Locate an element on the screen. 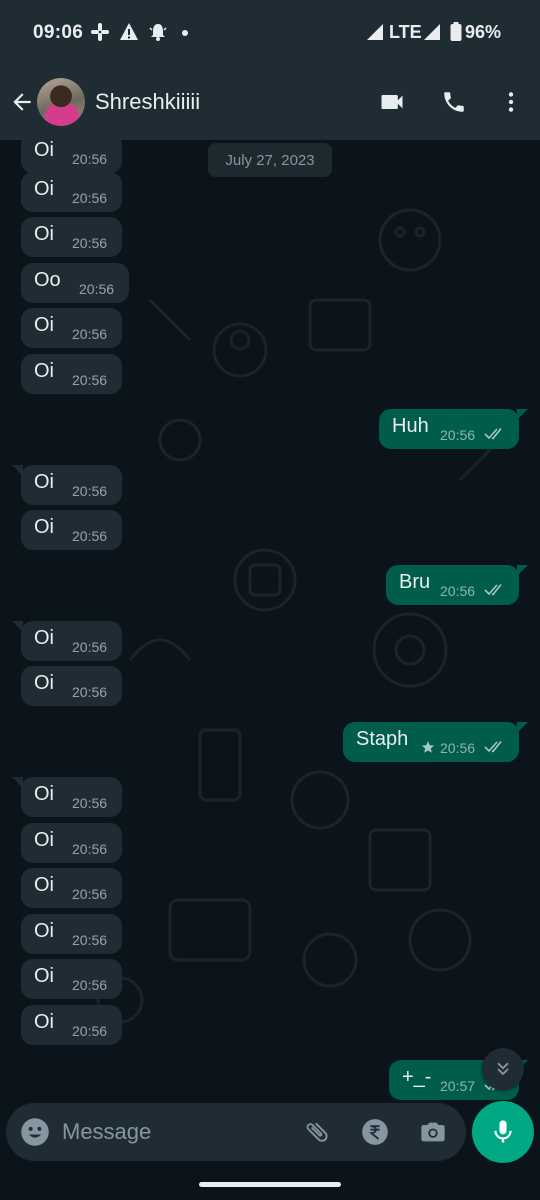 The image size is (540, 1200). message-text: +_- is located at coordinates (417, 1077).